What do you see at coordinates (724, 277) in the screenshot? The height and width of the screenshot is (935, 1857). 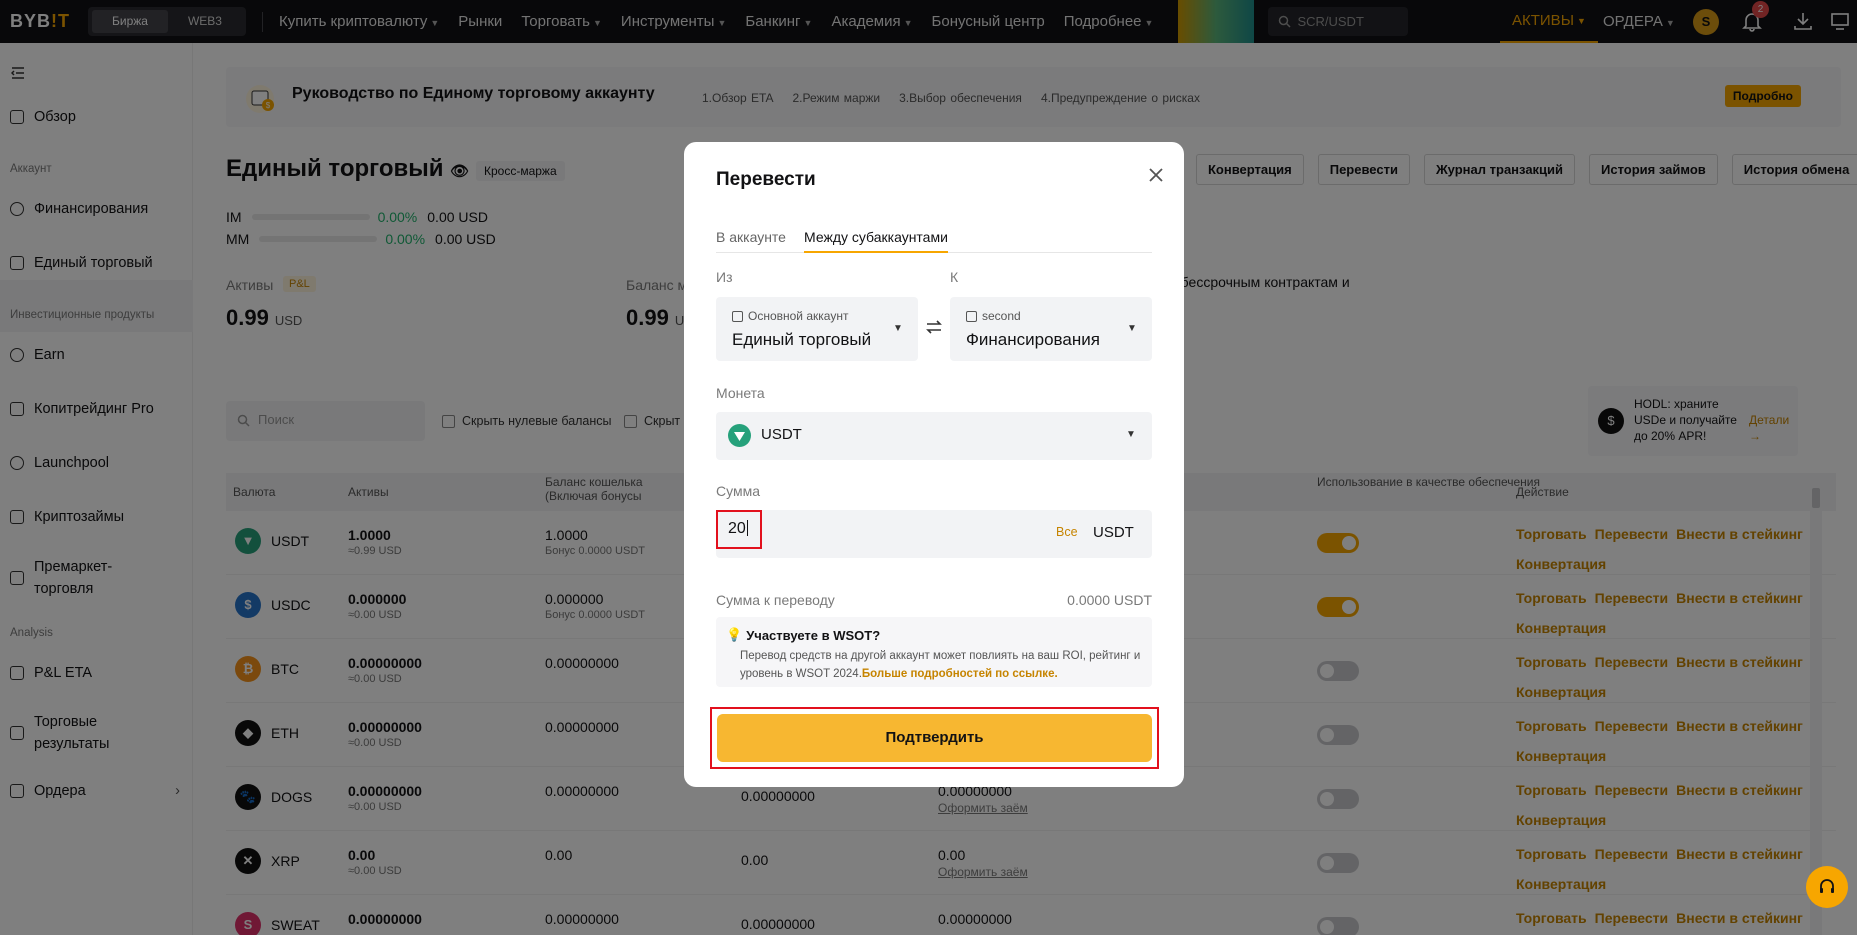 I see `from-label: Из` at bounding box center [724, 277].